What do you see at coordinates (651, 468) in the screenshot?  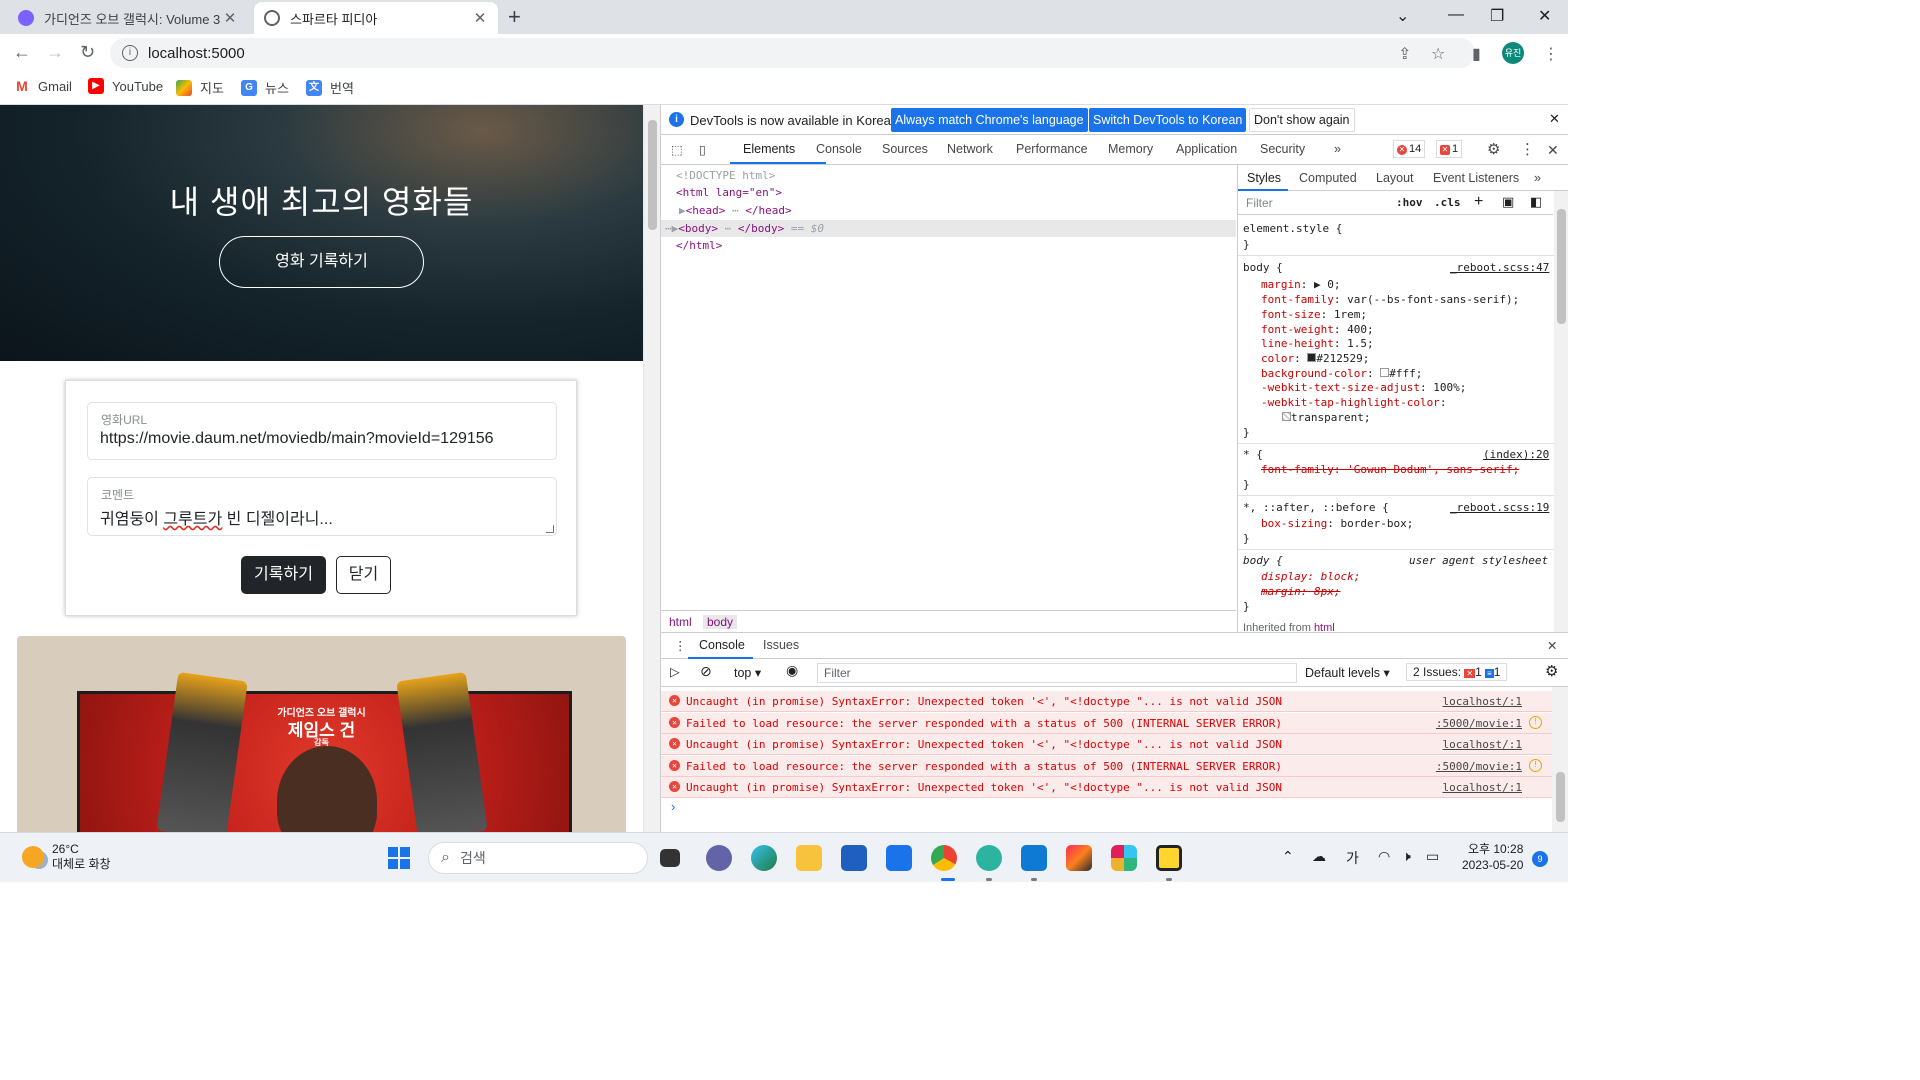 I see `page-scrollbar` at bounding box center [651, 468].